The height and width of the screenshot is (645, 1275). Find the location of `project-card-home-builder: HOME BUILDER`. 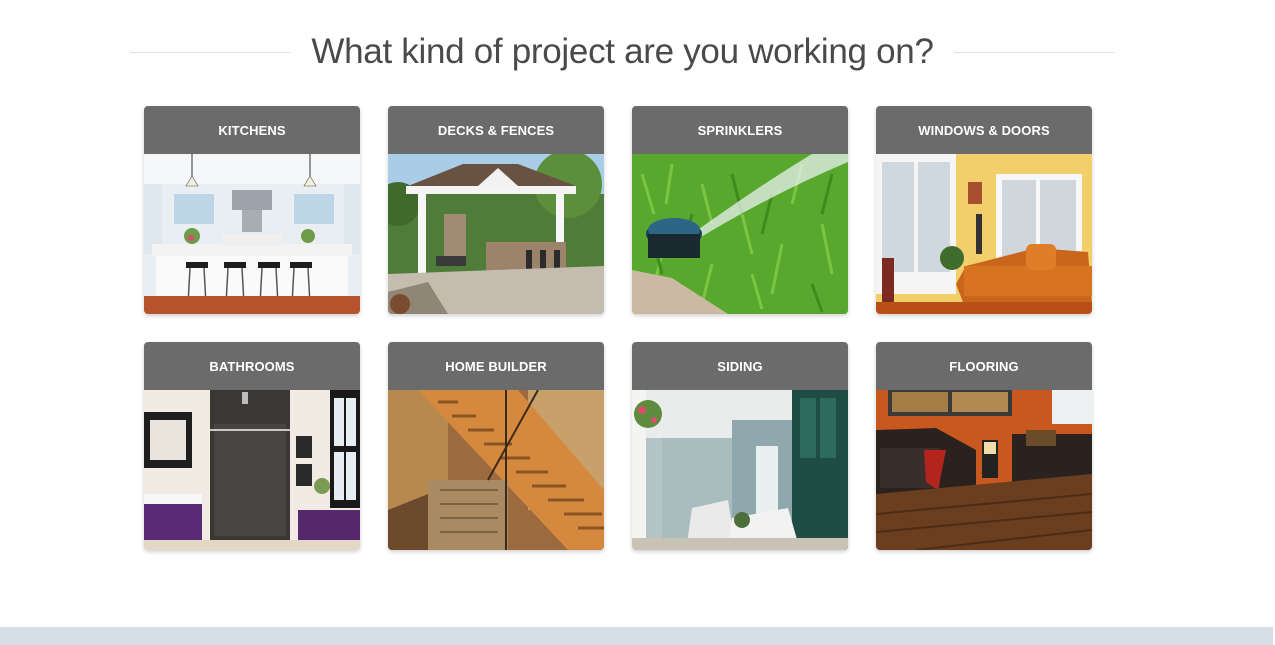

project-card-home-builder: HOME BUILDER is located at coordinates (496, 446).